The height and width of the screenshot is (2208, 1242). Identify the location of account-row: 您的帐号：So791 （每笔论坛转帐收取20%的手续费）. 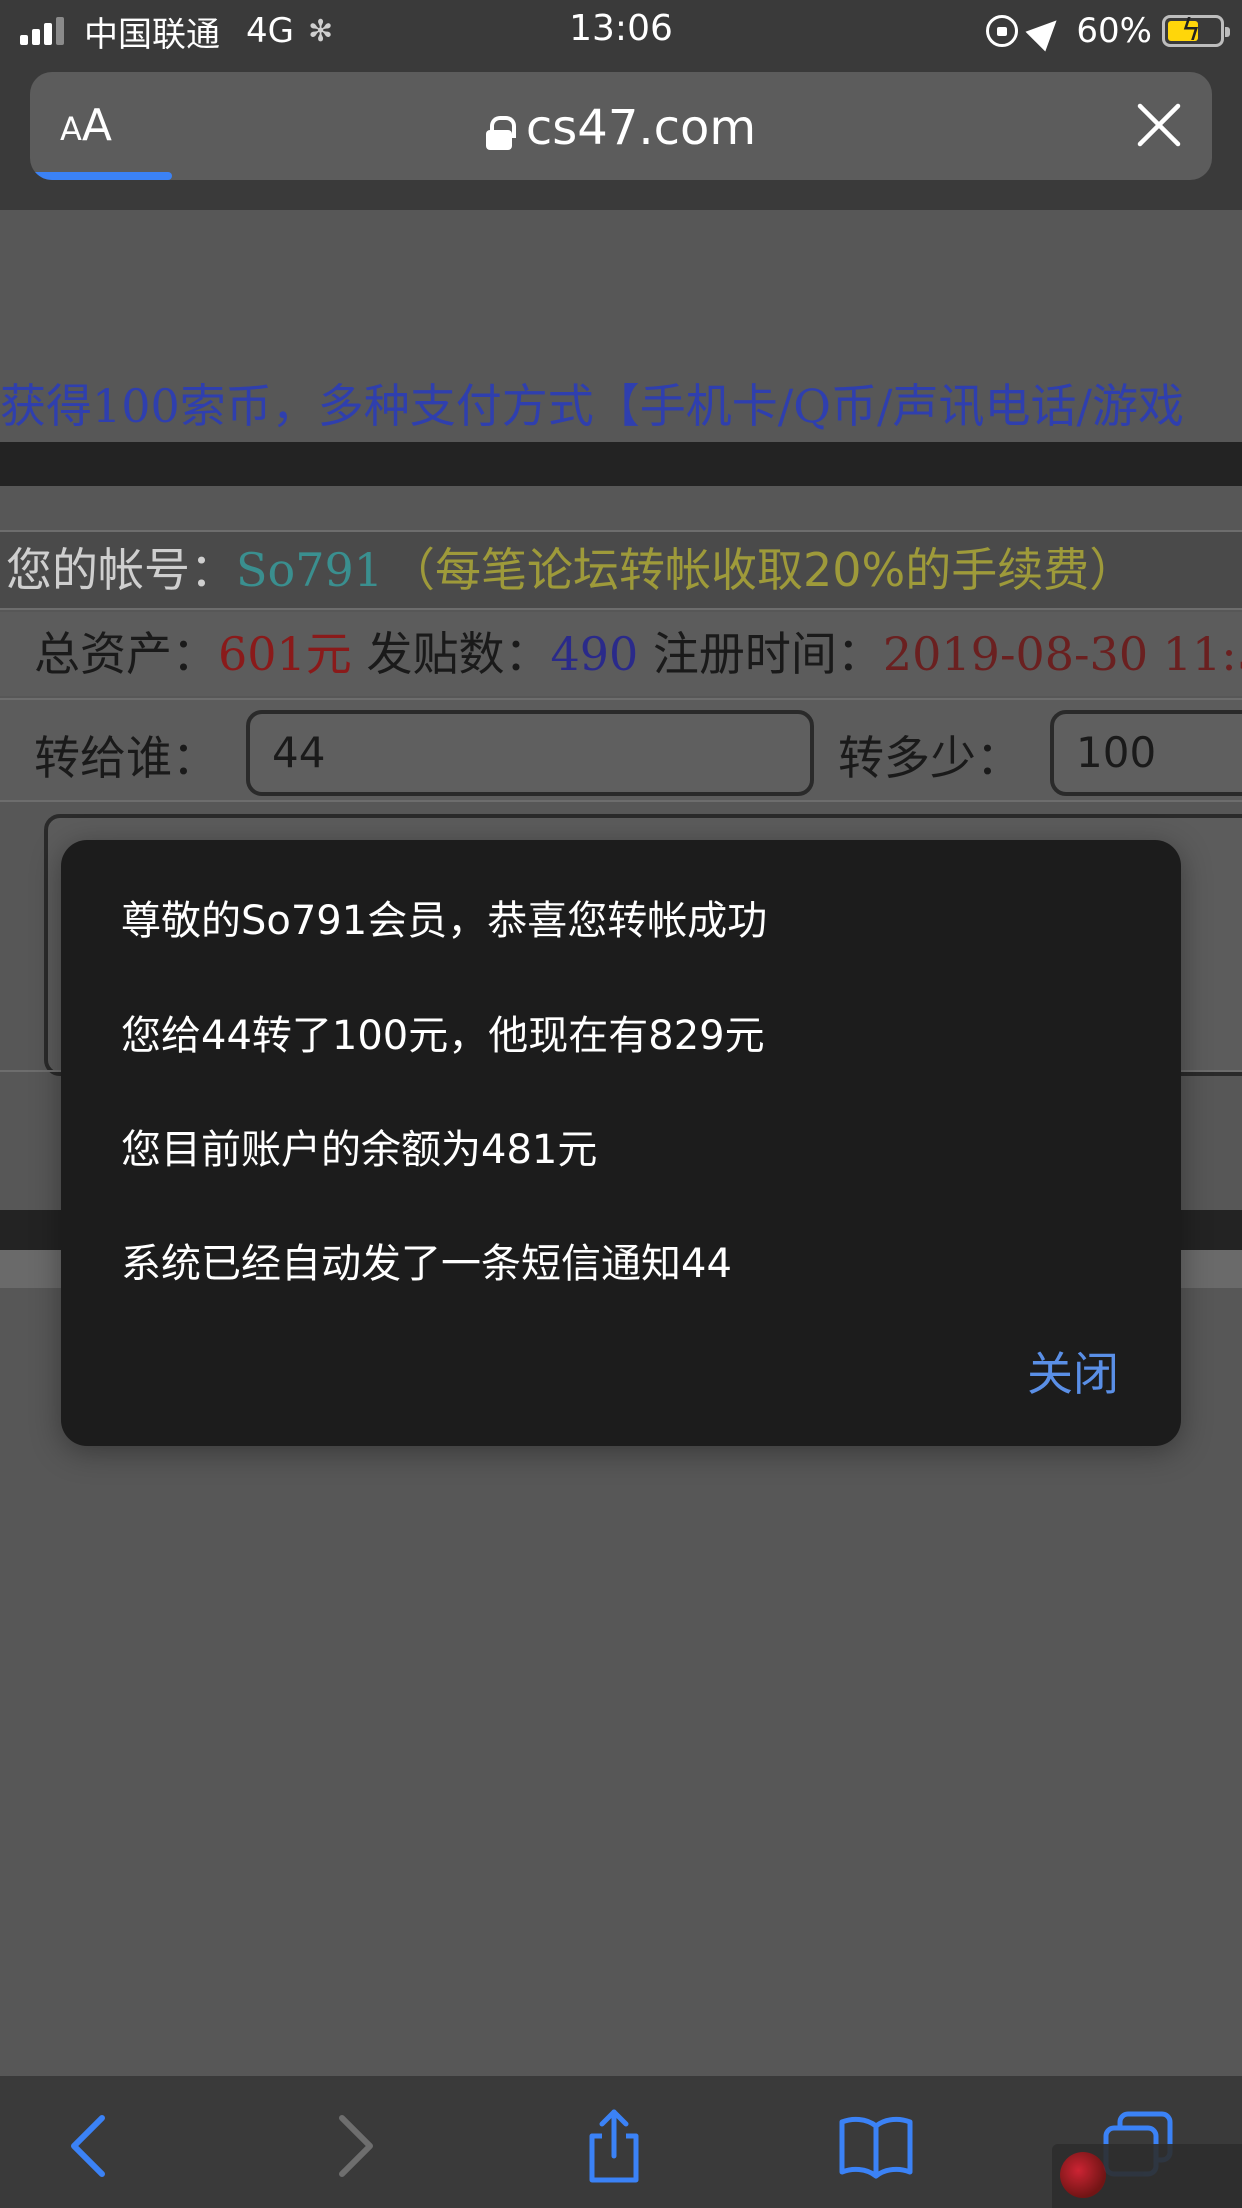
(621, 570).